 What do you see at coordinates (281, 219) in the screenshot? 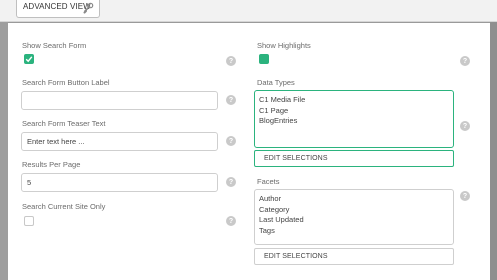
I see `facets-item: Last Updated` at bounding box center [281, 219].